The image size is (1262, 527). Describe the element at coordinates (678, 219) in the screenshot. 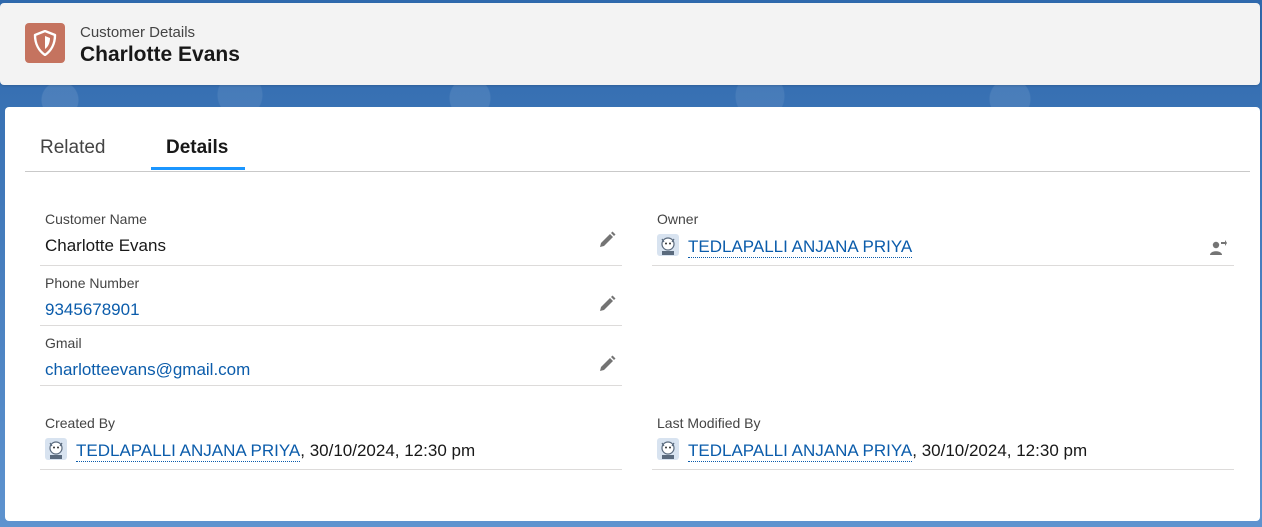

I see `field-label: Owner` at that location.